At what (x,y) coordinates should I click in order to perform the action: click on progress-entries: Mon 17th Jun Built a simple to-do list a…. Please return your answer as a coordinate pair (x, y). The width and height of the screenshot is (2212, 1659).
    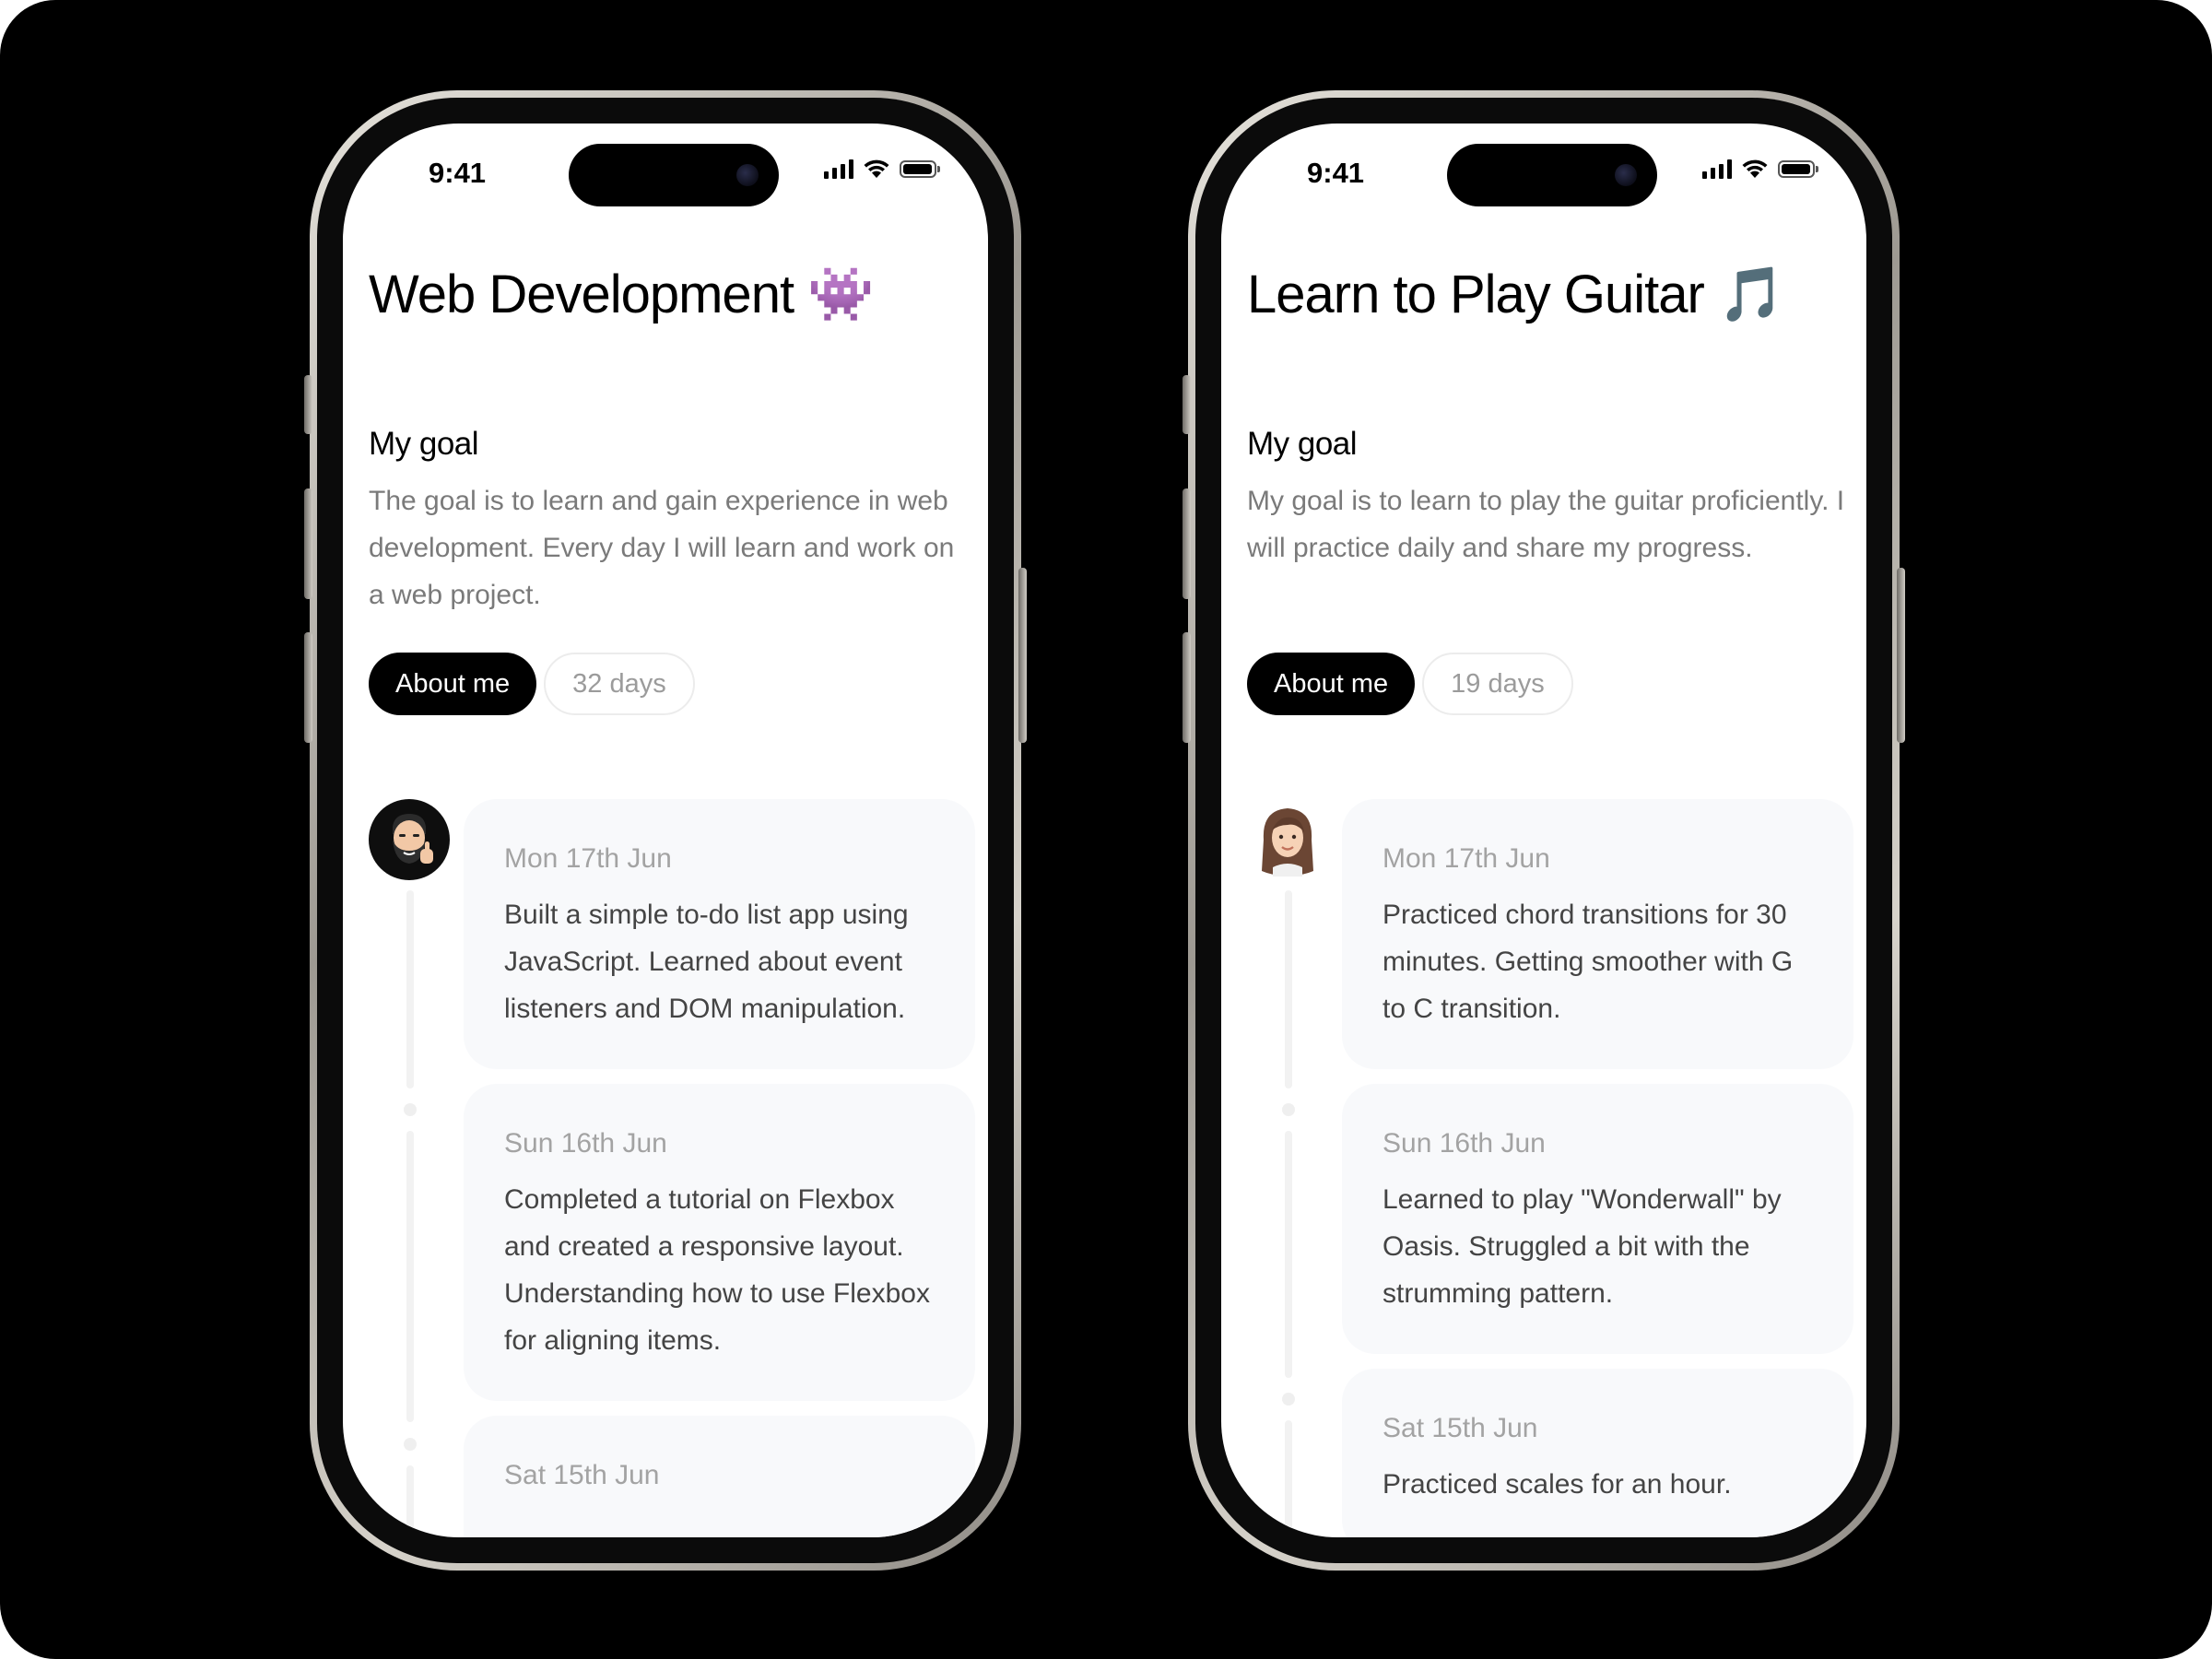
    Looking at the image, I should click on (719, 1168).